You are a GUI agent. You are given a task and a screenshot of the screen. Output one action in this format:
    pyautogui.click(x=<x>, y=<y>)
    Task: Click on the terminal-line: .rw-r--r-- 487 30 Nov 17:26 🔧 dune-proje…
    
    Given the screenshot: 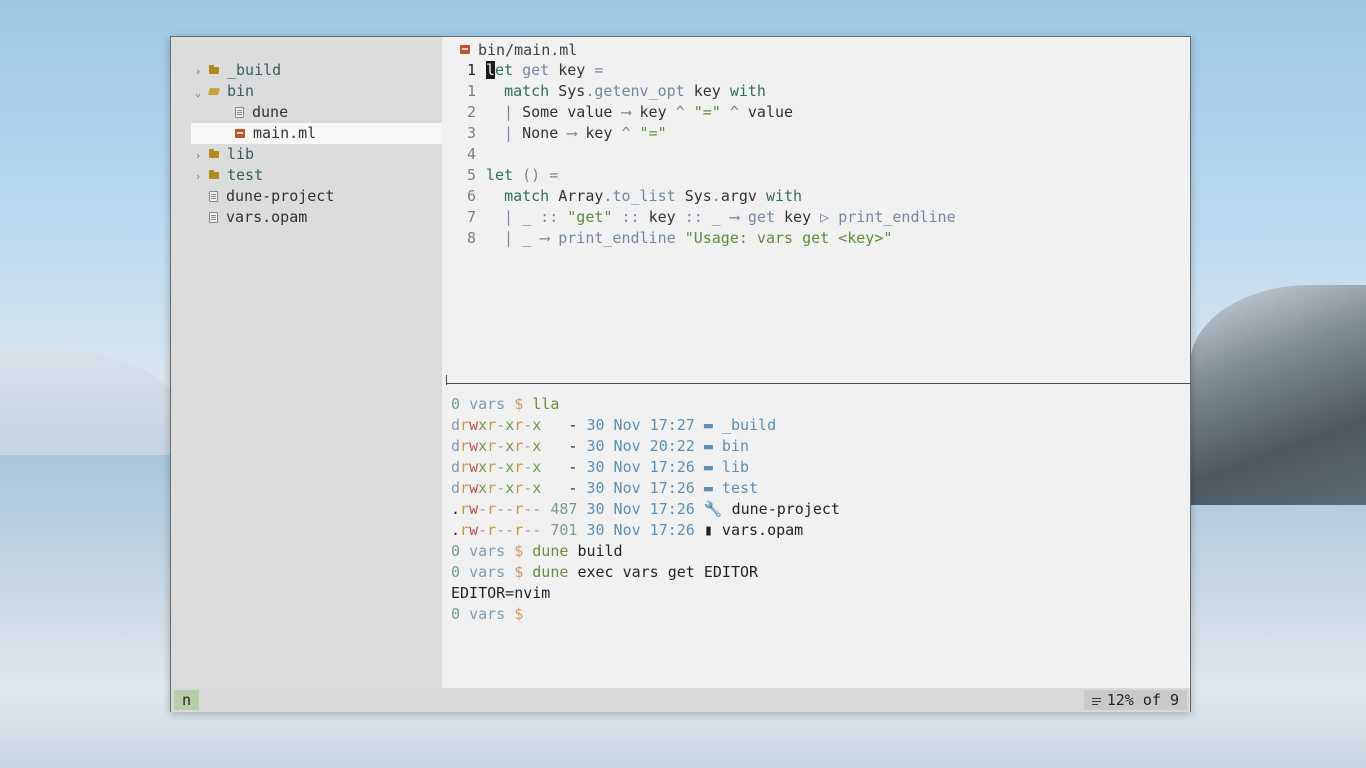 What is the action you would take?
    pyautogui.click(x=645, y=509)
    